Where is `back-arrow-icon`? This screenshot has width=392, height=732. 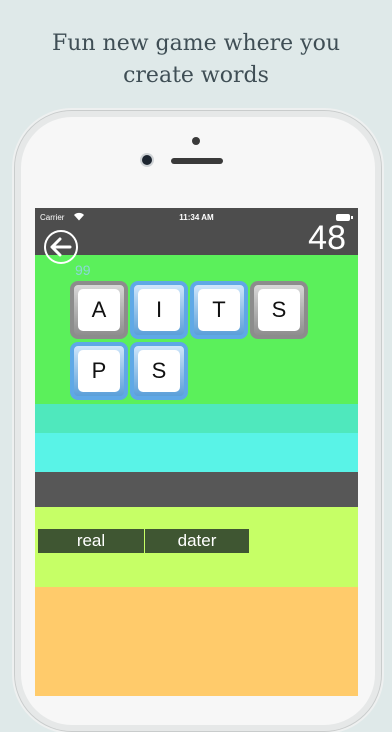 back-arrow-icon is located at coordinates (61, 247).